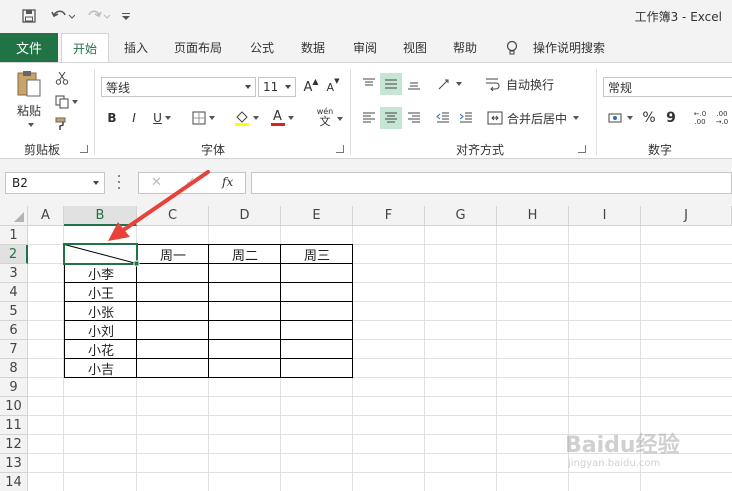 The height and width of the screenshot is (491, 732). I want to click on align-left-button, so click(369, 118).